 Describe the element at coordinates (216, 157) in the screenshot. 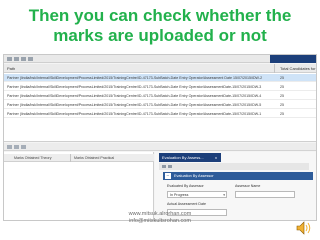

I see `close-icon: x` at that location.